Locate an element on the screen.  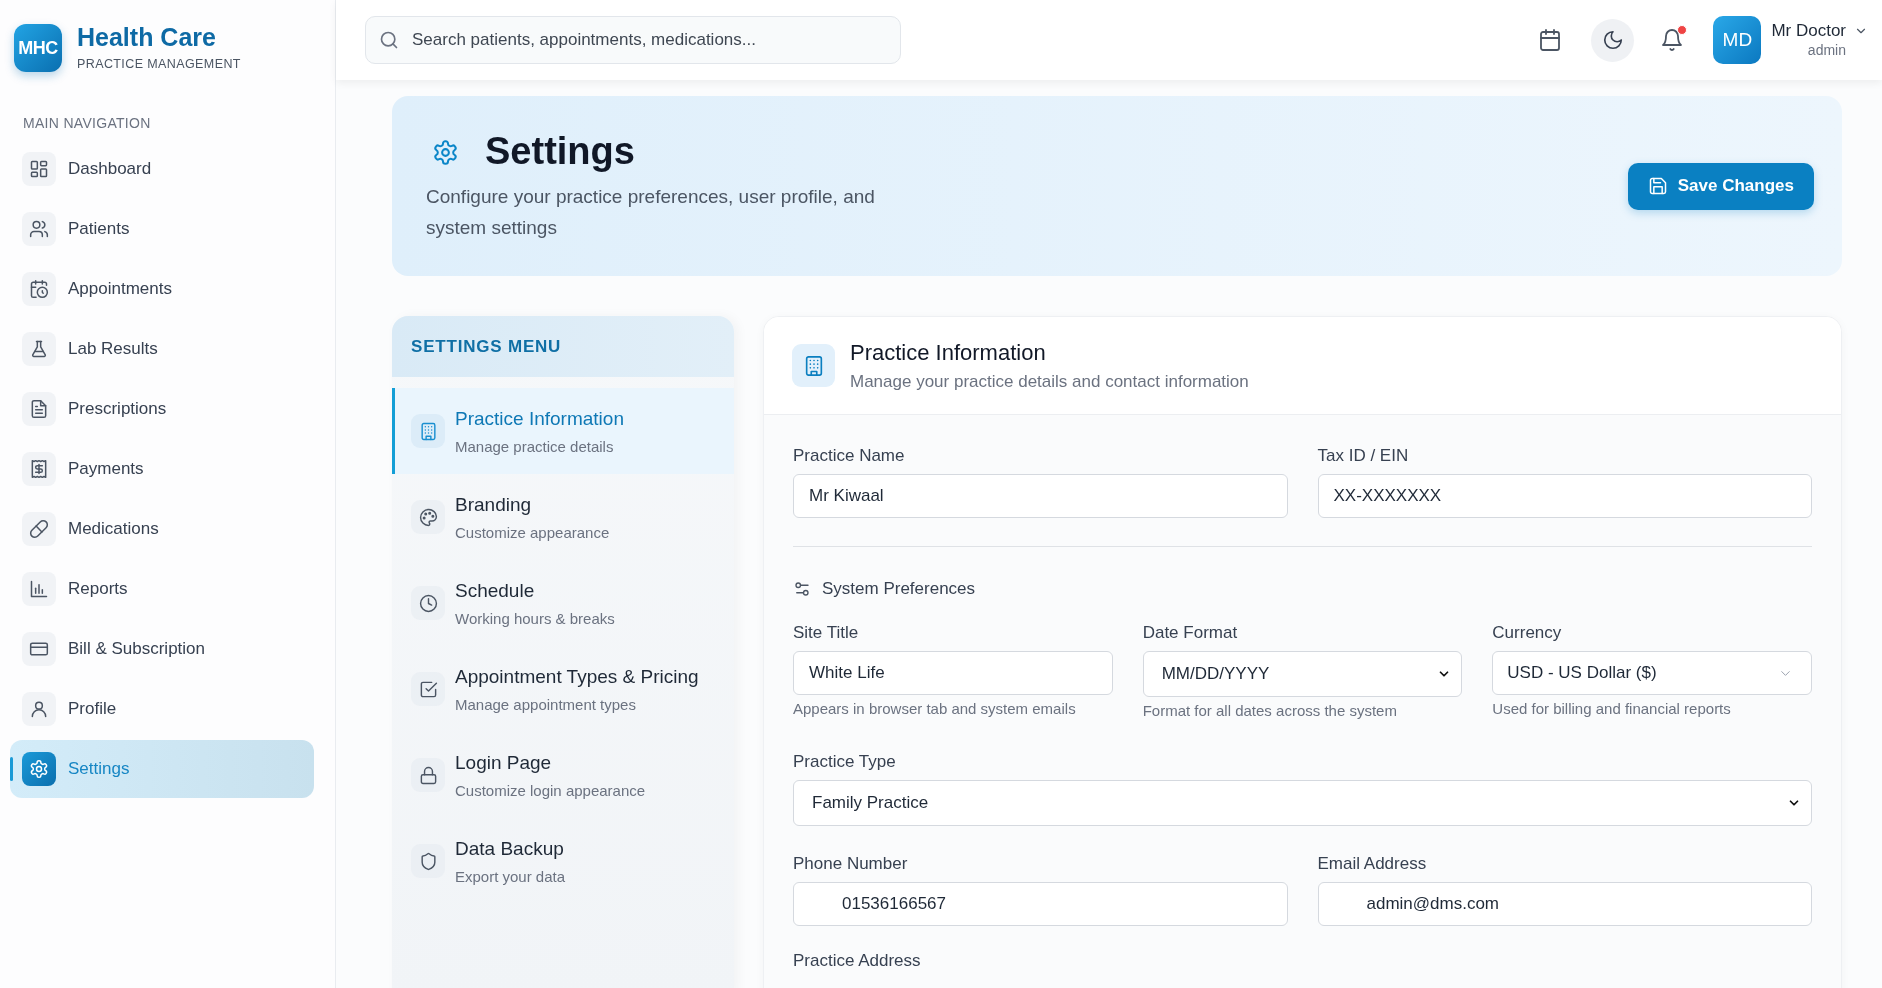
field-label: Date Format is located at coordinates (1190, 633).